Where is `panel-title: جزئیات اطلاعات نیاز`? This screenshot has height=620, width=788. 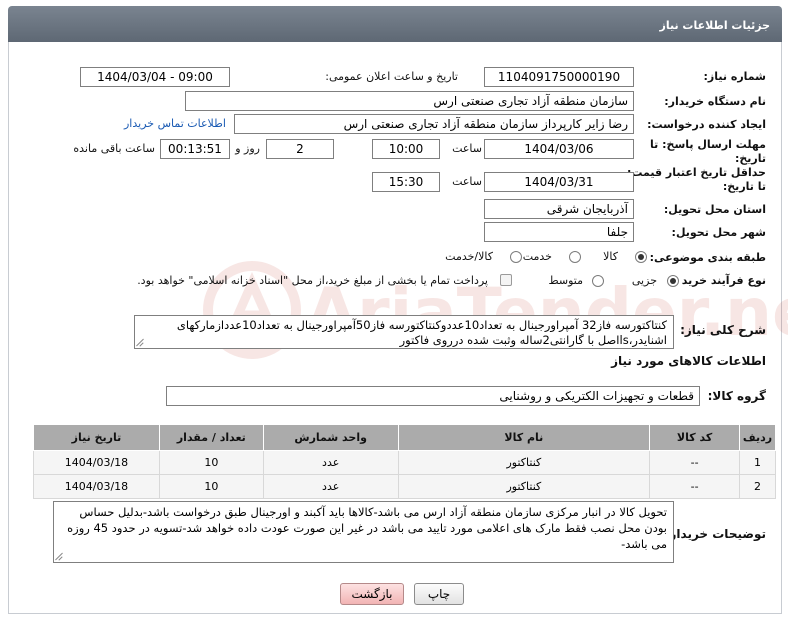
panel-title: جزئیات اطلاعات نیاز is located at coordinates (715, 25).